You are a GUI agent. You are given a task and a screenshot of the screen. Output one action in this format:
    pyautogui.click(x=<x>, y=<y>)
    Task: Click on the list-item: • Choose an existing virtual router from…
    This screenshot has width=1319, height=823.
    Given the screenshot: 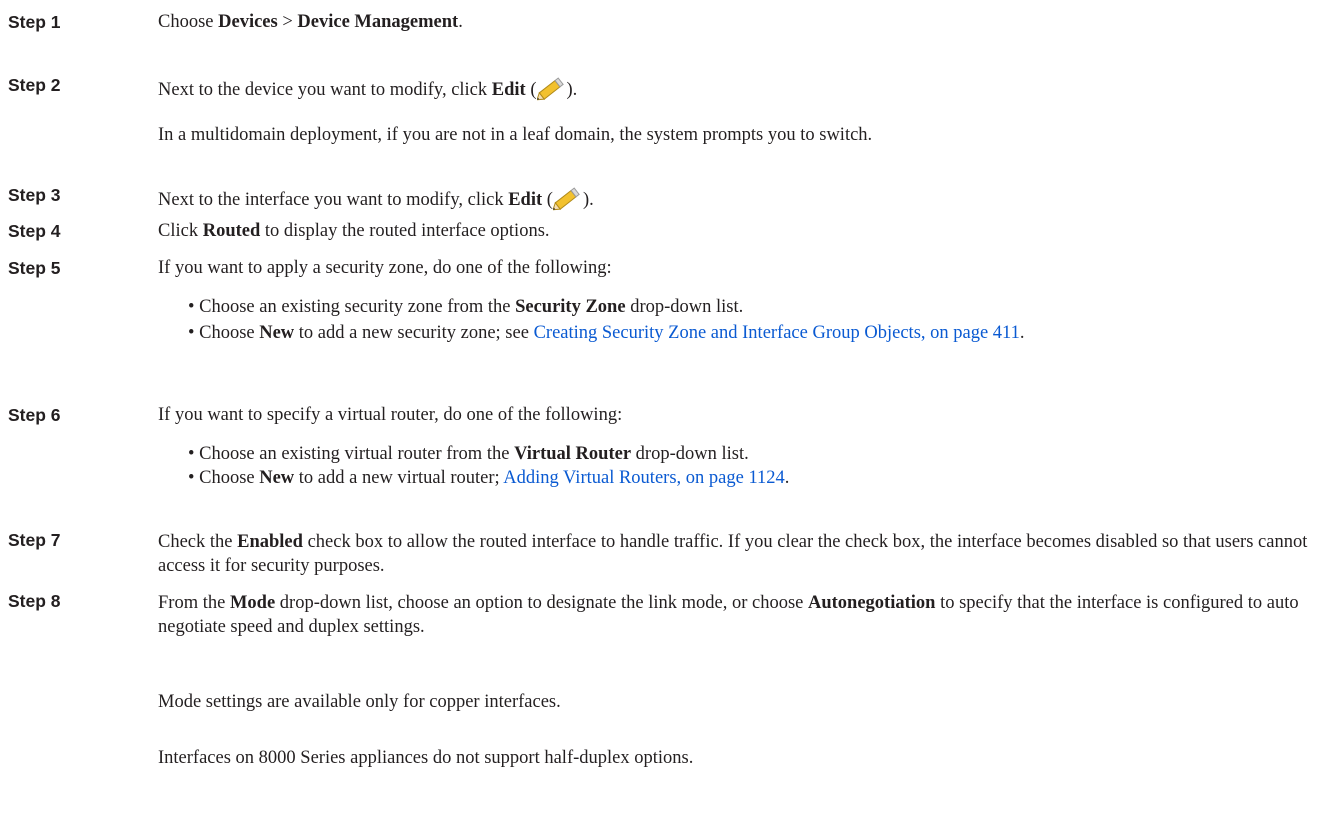 What is the action you would take?
    pyautogui.click(x=468, y=454)
    